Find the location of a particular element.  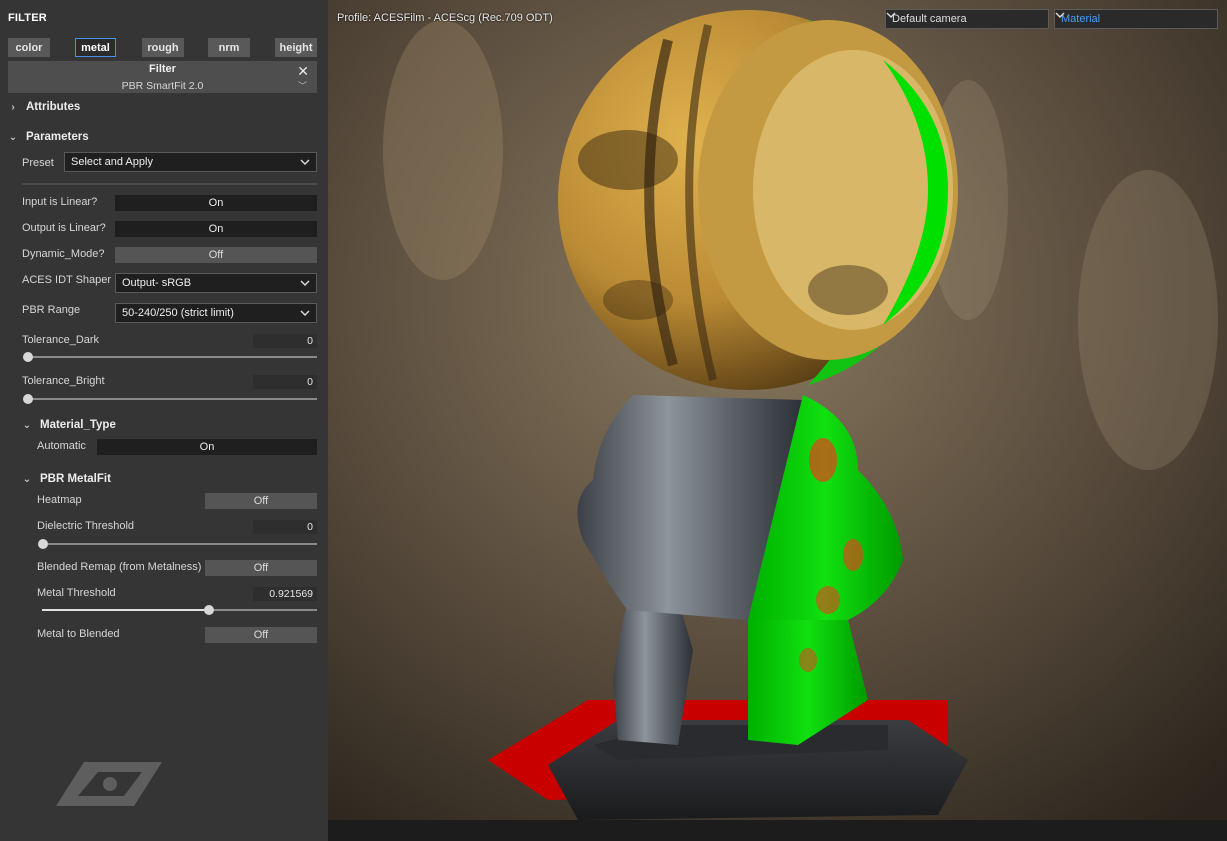

render-profile-label: Profile: ACESFilm - ACEScg (Rec.709 ODT) is located at coordinates (445, 18).